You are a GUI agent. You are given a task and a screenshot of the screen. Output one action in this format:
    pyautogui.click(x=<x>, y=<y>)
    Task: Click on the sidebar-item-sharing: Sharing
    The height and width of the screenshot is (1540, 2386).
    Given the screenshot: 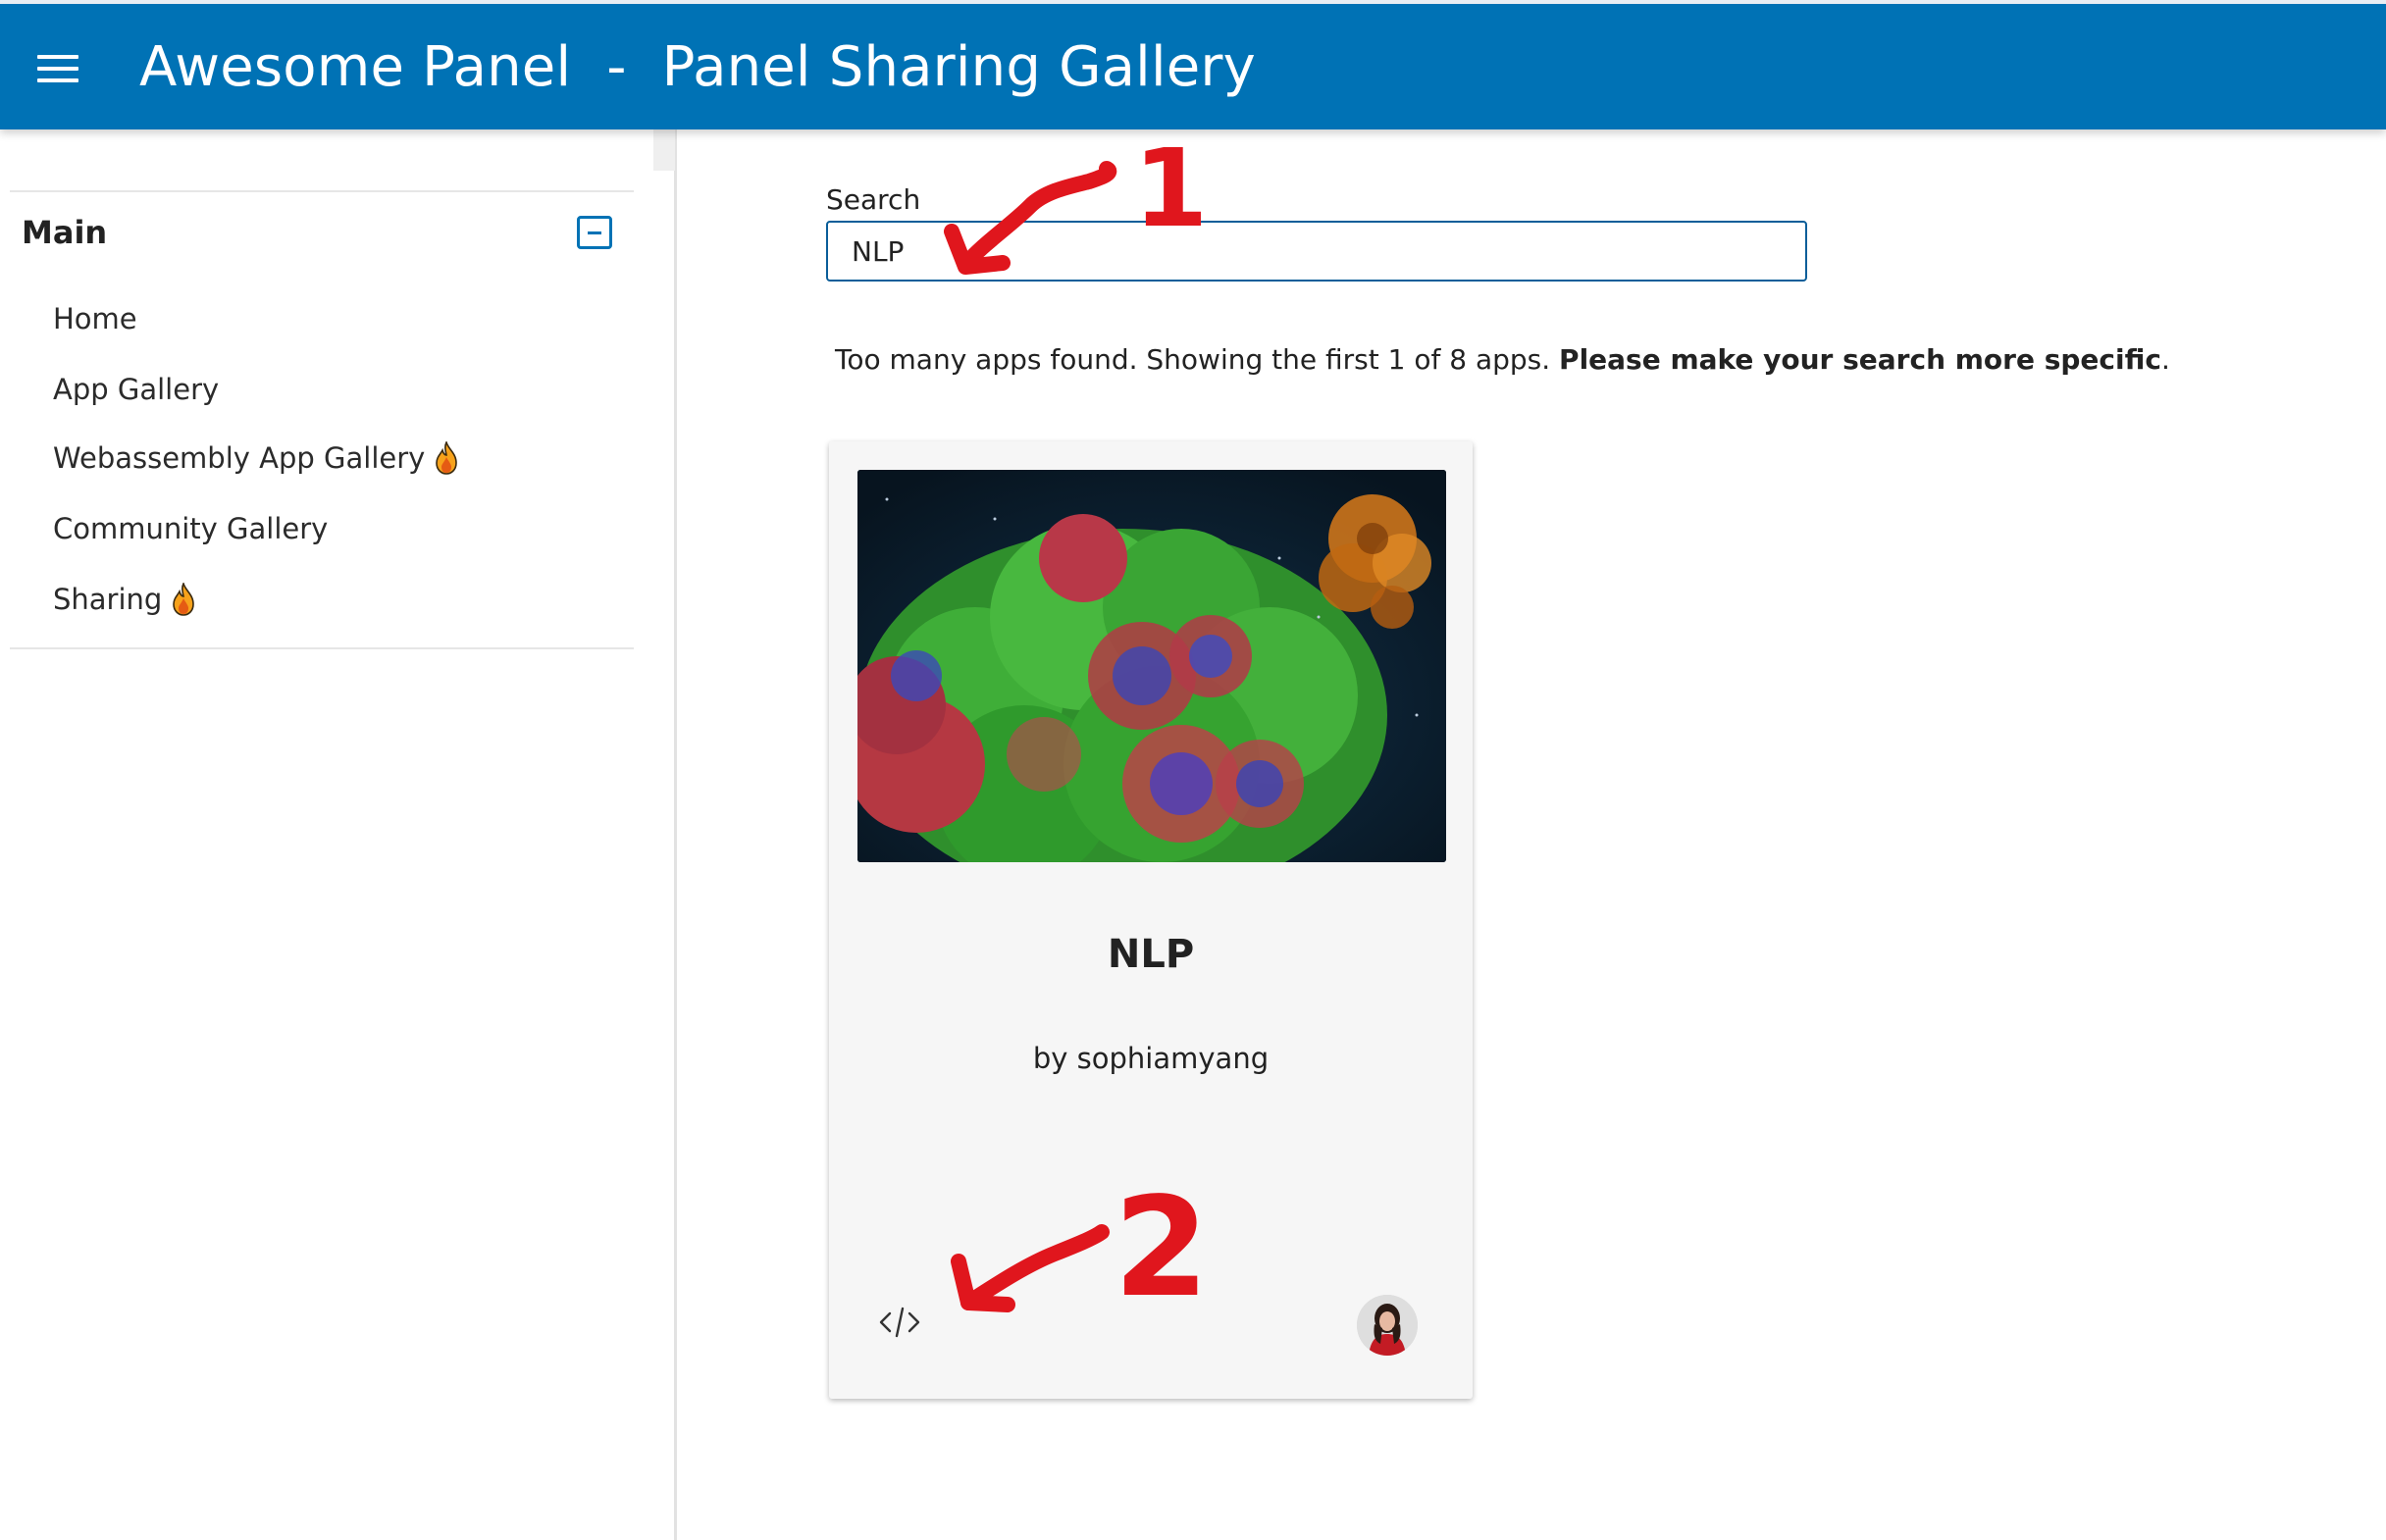 What is the action you would take?
    pyautogui.click(x=124, y=599)
    